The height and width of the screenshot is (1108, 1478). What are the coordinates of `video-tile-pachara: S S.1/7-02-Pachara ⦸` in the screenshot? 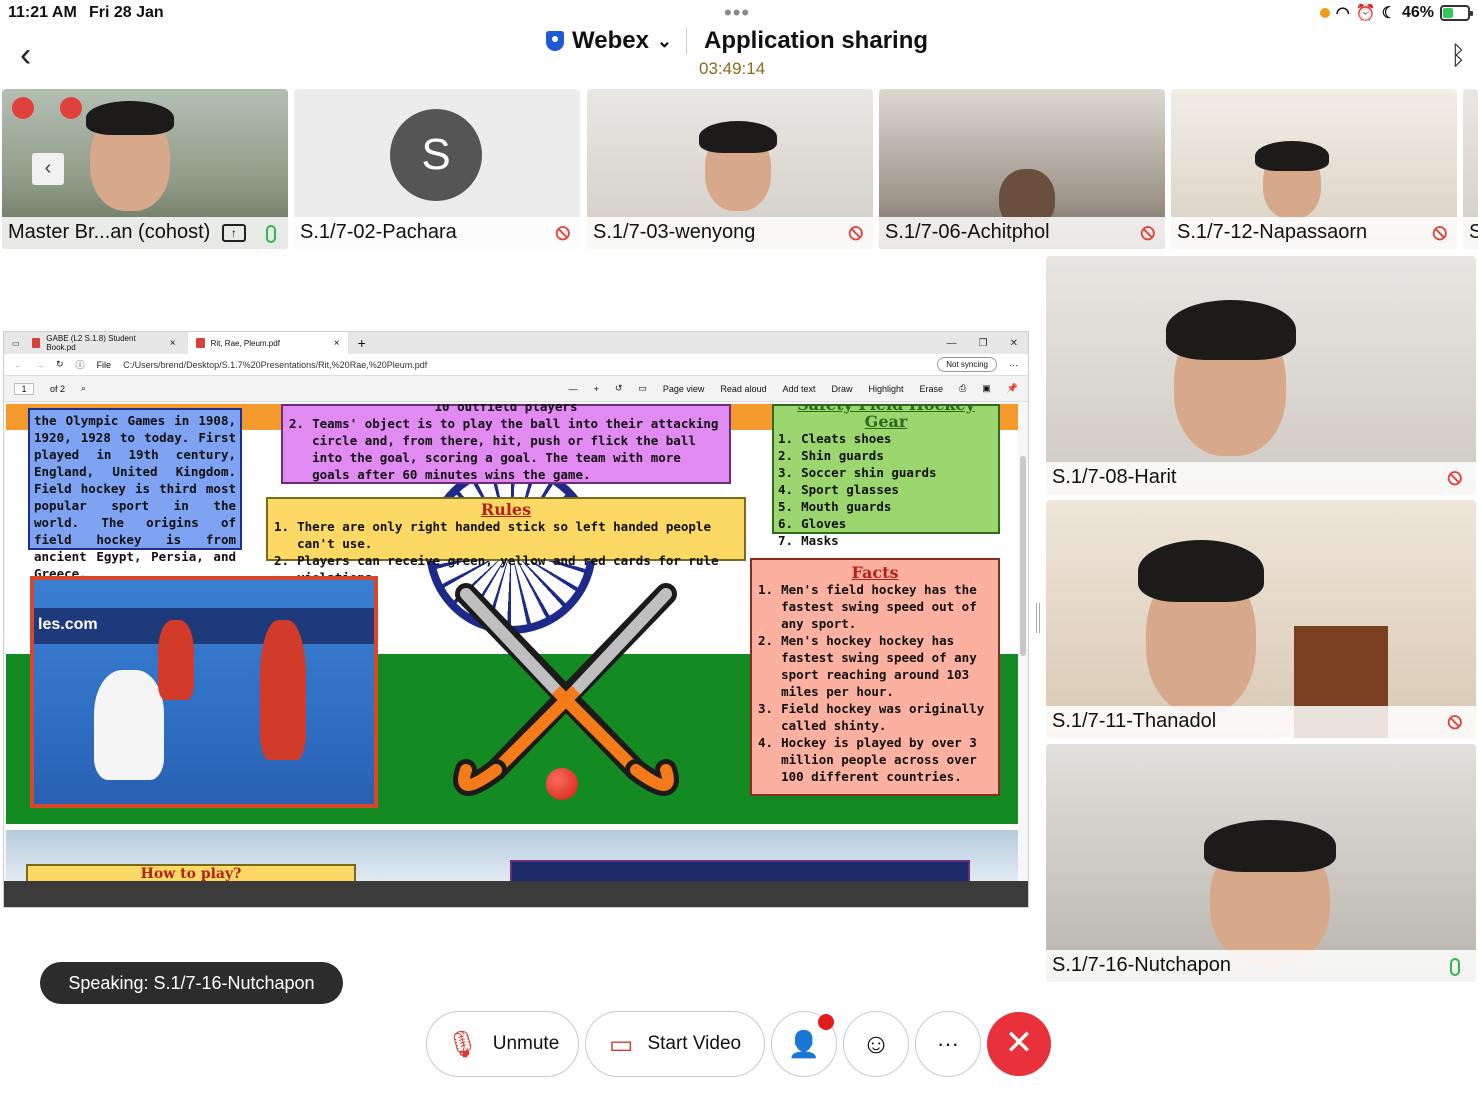 It's located at (437, 169).